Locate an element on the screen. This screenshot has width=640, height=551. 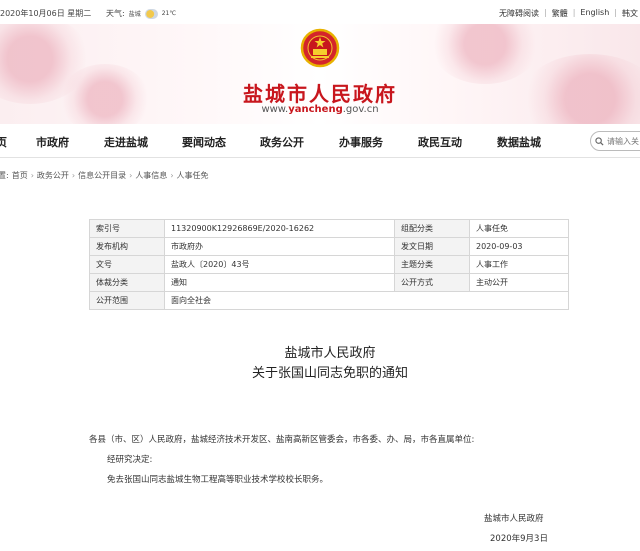
table-row: 发布机构 市政府办 发文日期 2020-09-03 is located at coordinates (329, 246).